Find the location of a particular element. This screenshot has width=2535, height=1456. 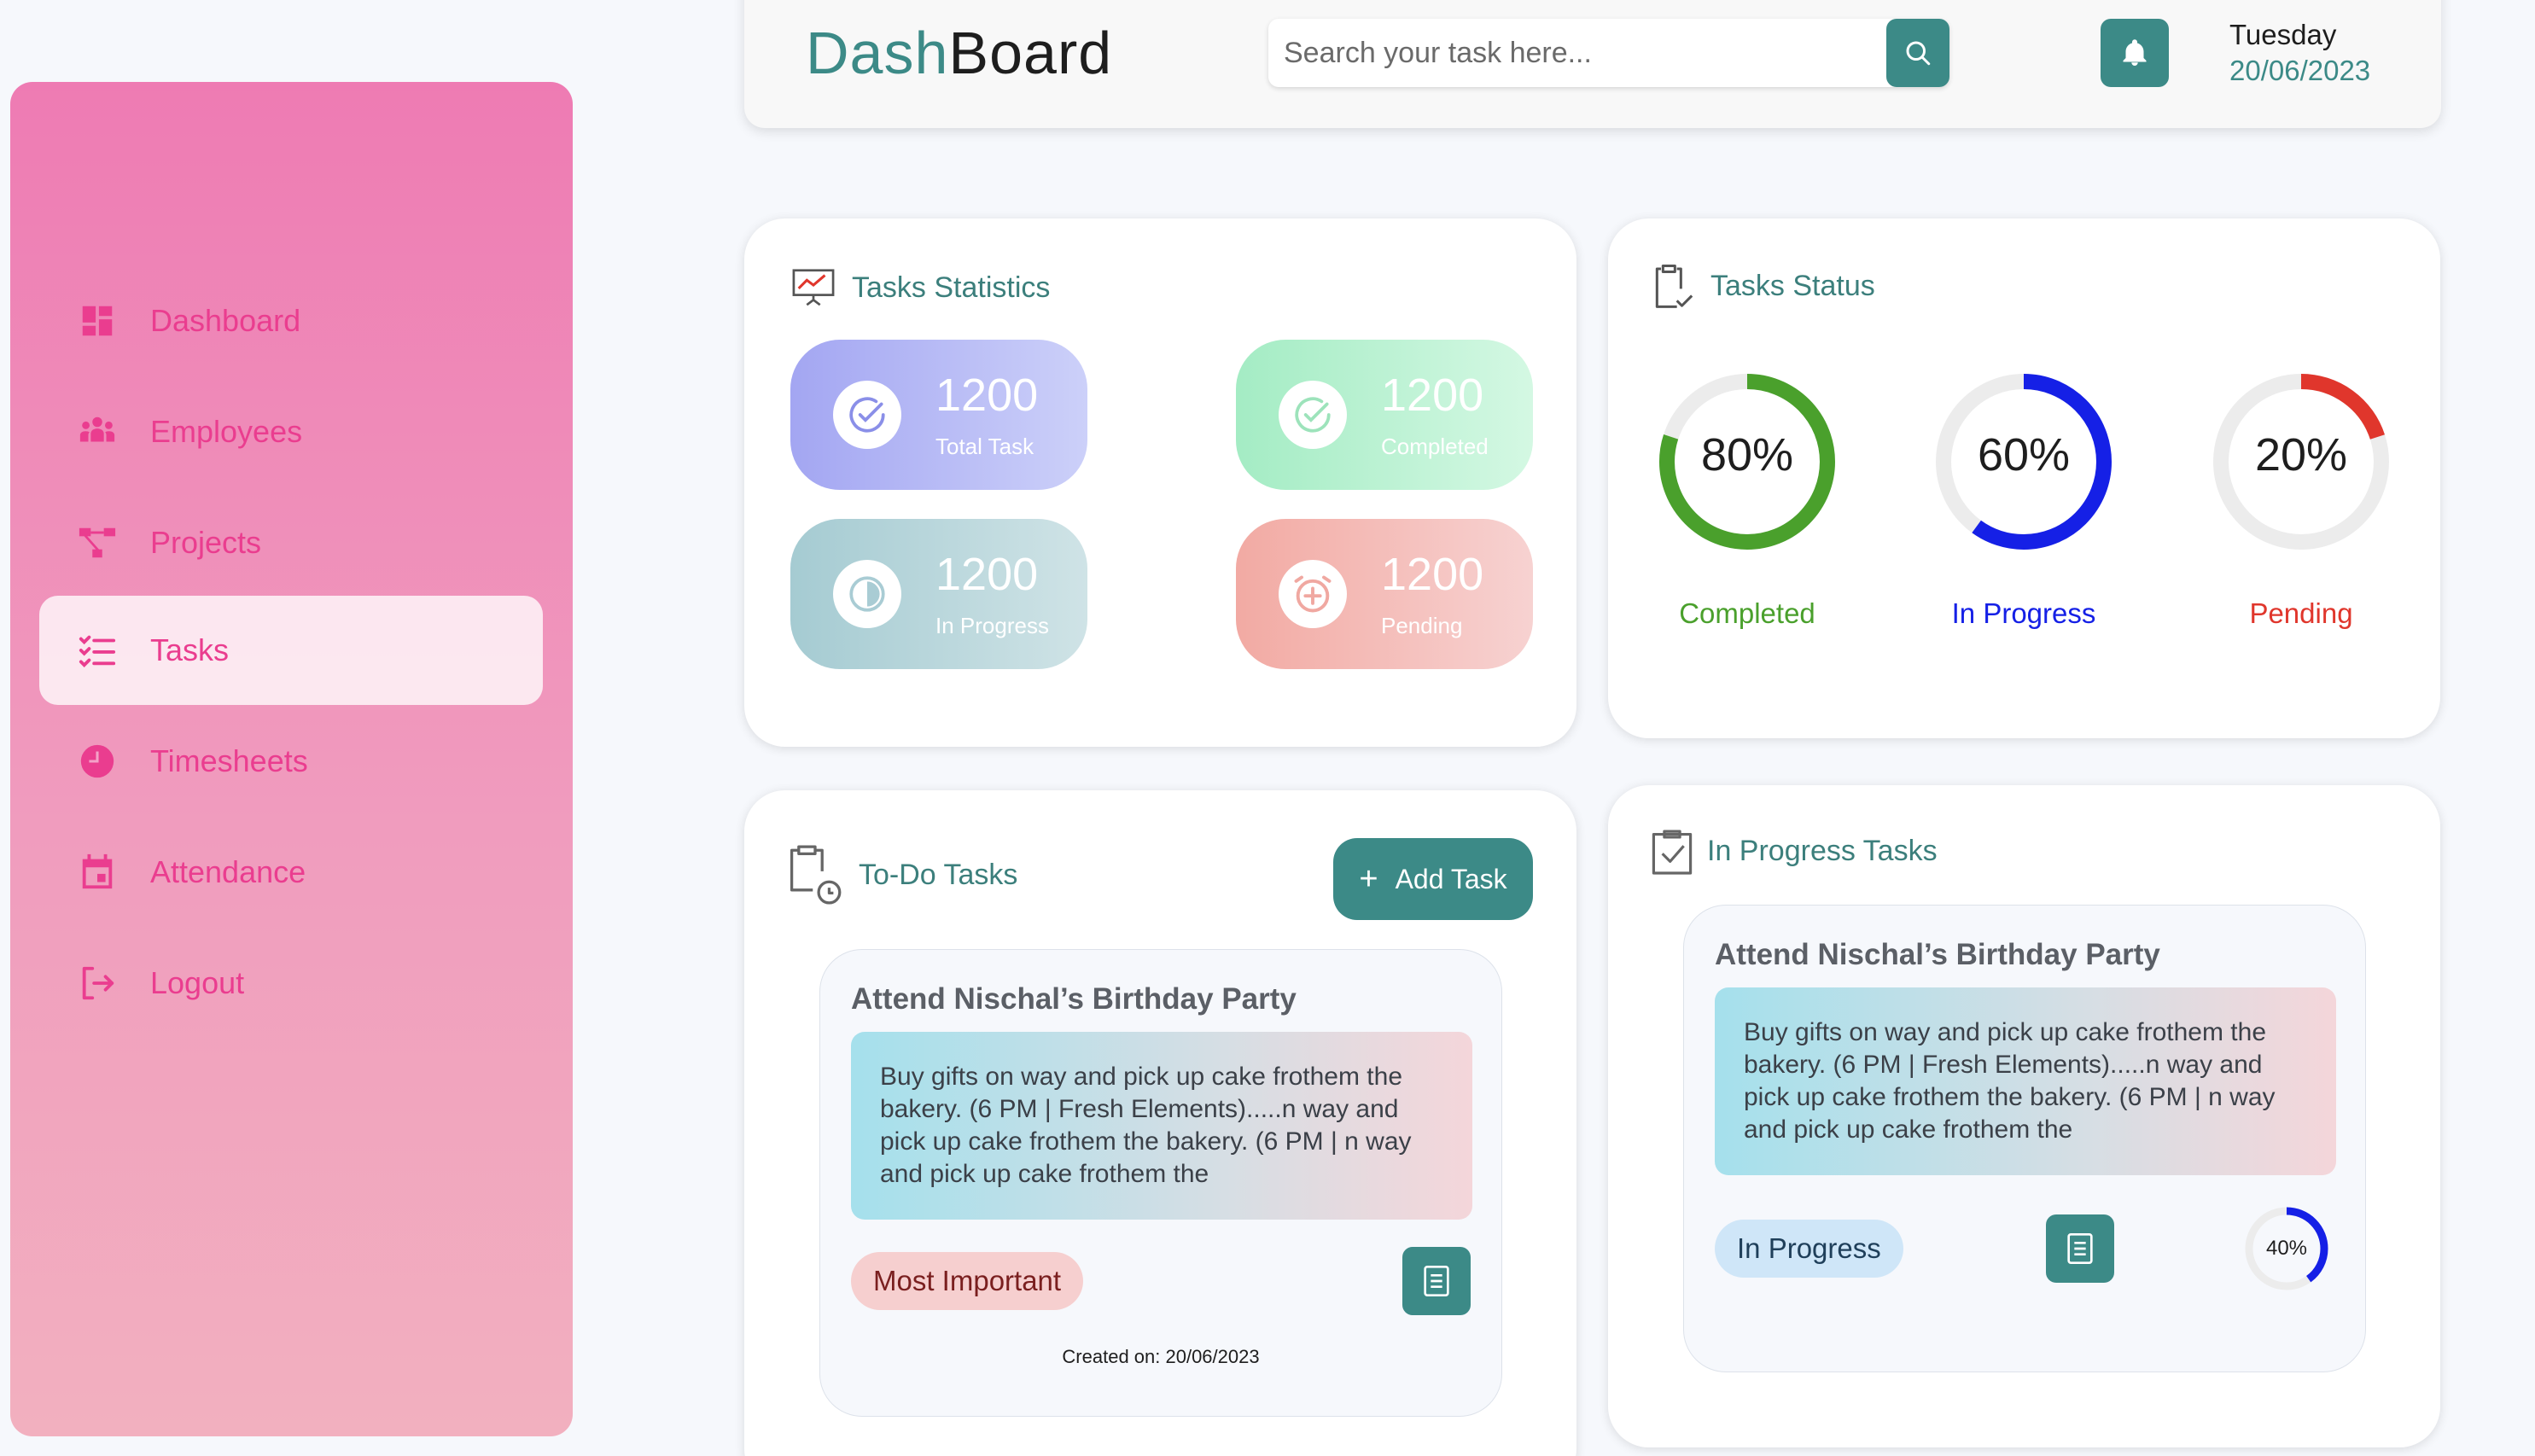

sidebar-item-label: Dashboard is located at coordinates (225, 320).